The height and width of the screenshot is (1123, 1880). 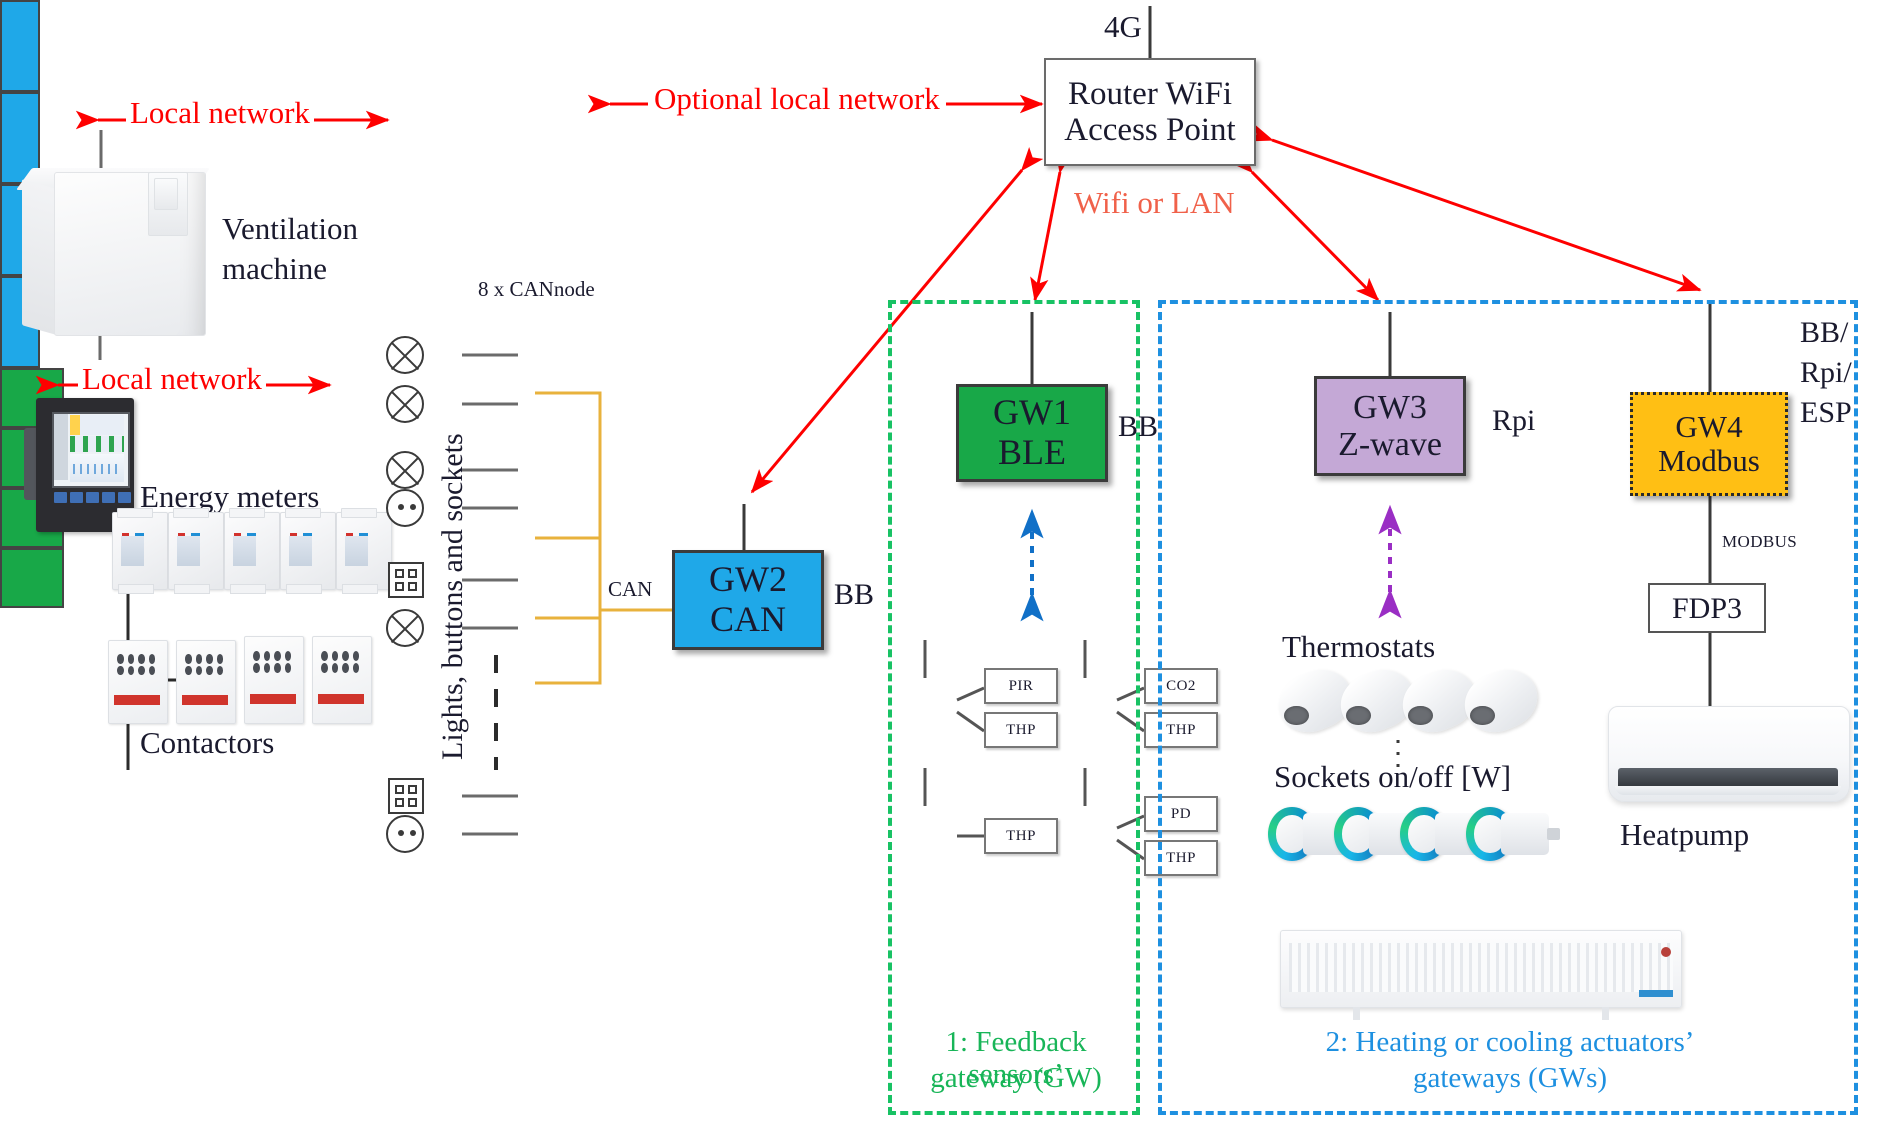 What do you see at coordinates (1481, 975) in the screenshot?
I see `electric-radiator-image` at bounding box center [1481, 975].